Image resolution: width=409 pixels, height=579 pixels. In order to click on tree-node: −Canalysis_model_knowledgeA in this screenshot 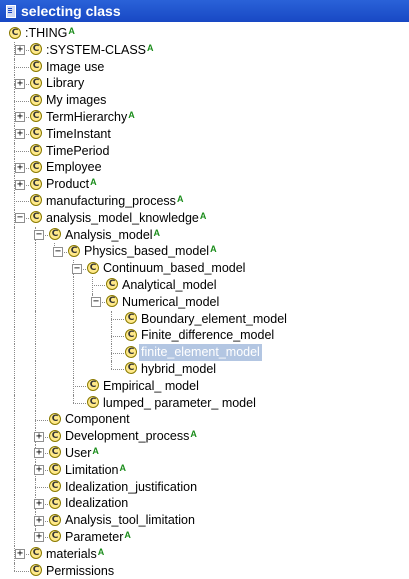, I will do `click(204, 218)`.